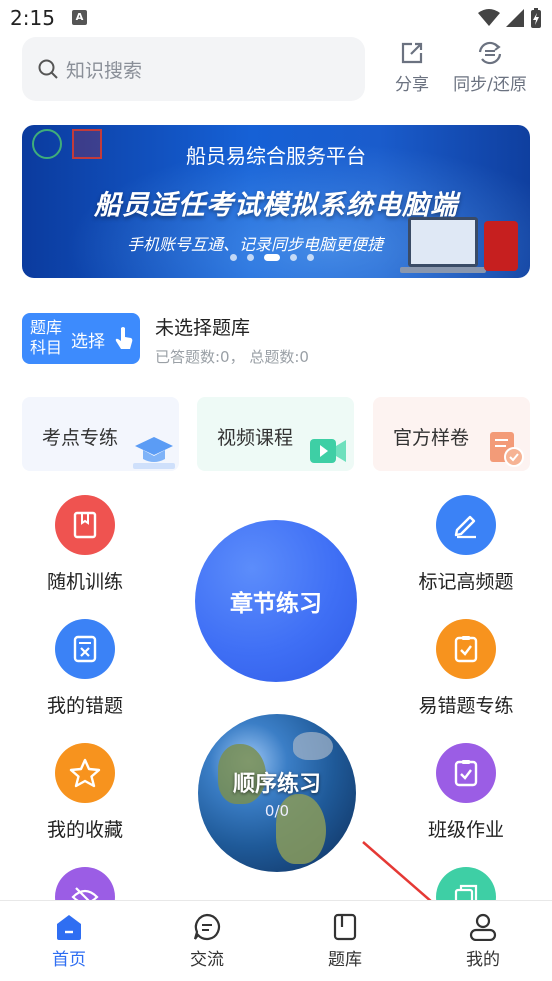 Image resolution: width=552 pixels, height=981 pixels. What do you see at coordinates (193, 69) in the screenshot?
I see `search-input: 知识搜索` at bounding box center [193, 69].